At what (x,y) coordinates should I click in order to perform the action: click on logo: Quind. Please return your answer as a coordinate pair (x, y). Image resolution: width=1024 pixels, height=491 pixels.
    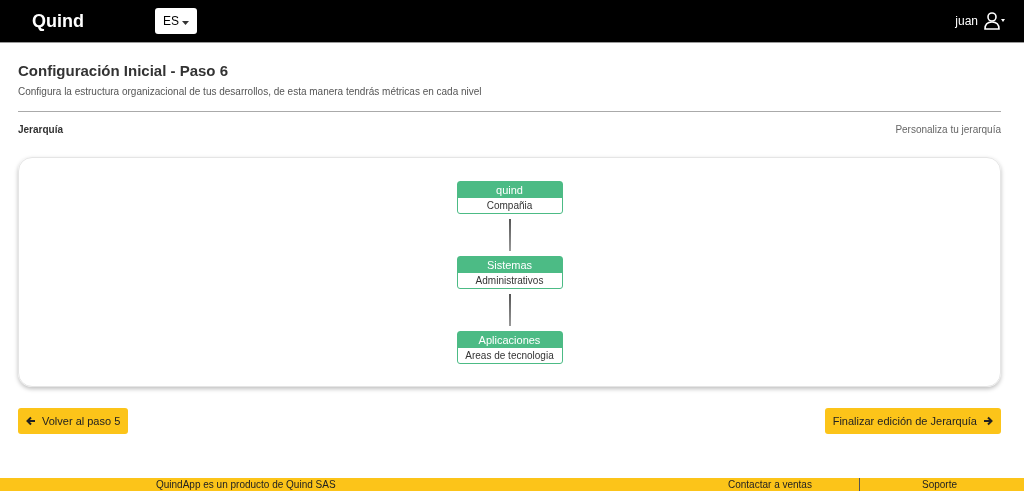
    Looking at the image, I should click on (78, 21).